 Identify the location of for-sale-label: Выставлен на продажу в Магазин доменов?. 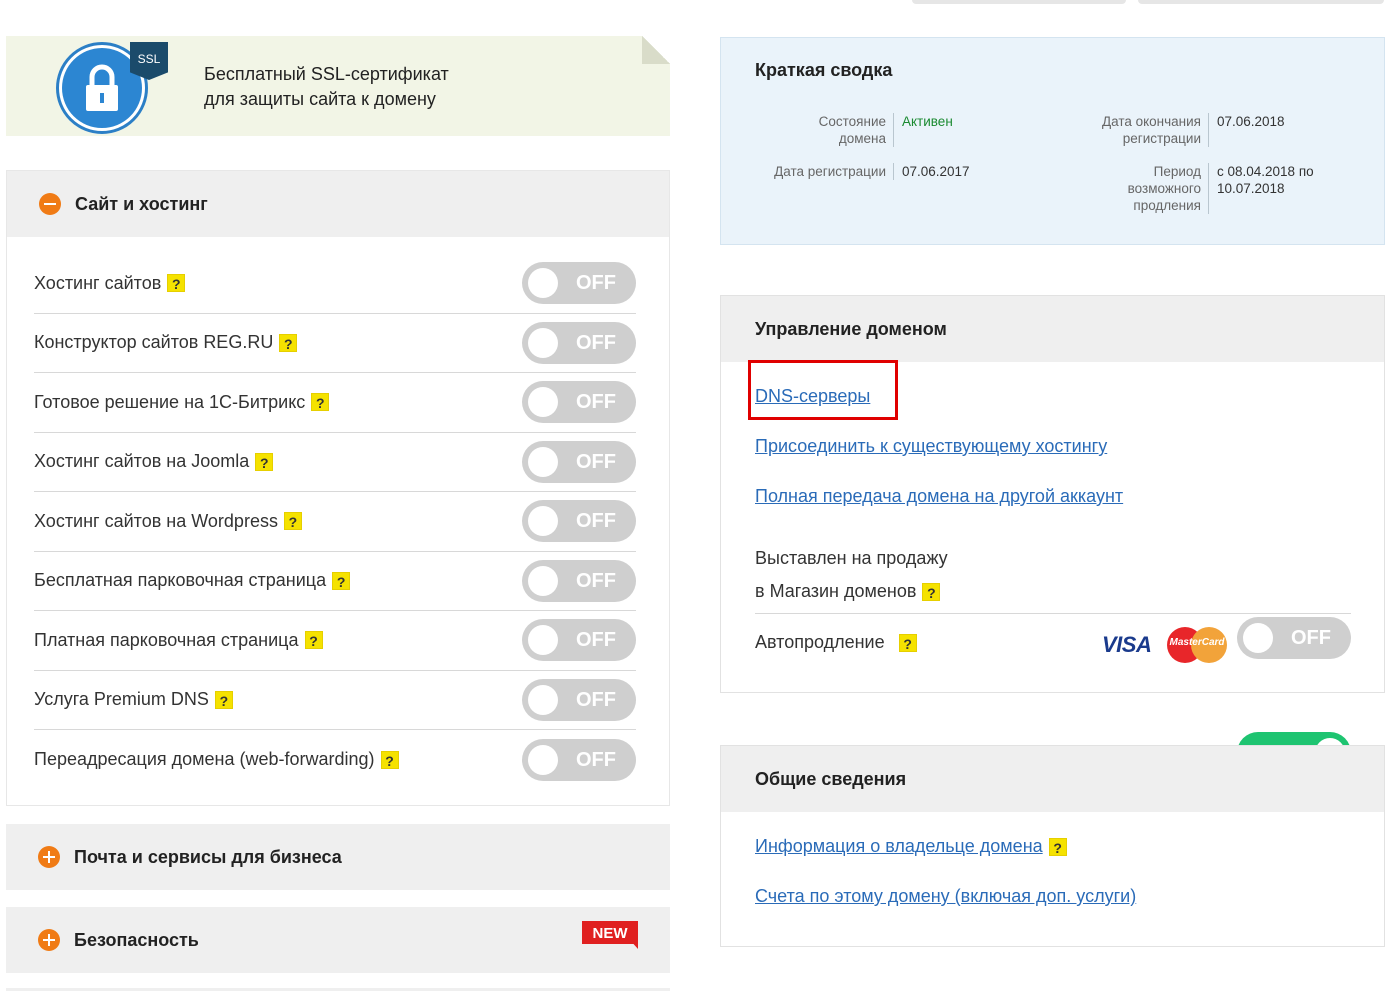
(851, 575).